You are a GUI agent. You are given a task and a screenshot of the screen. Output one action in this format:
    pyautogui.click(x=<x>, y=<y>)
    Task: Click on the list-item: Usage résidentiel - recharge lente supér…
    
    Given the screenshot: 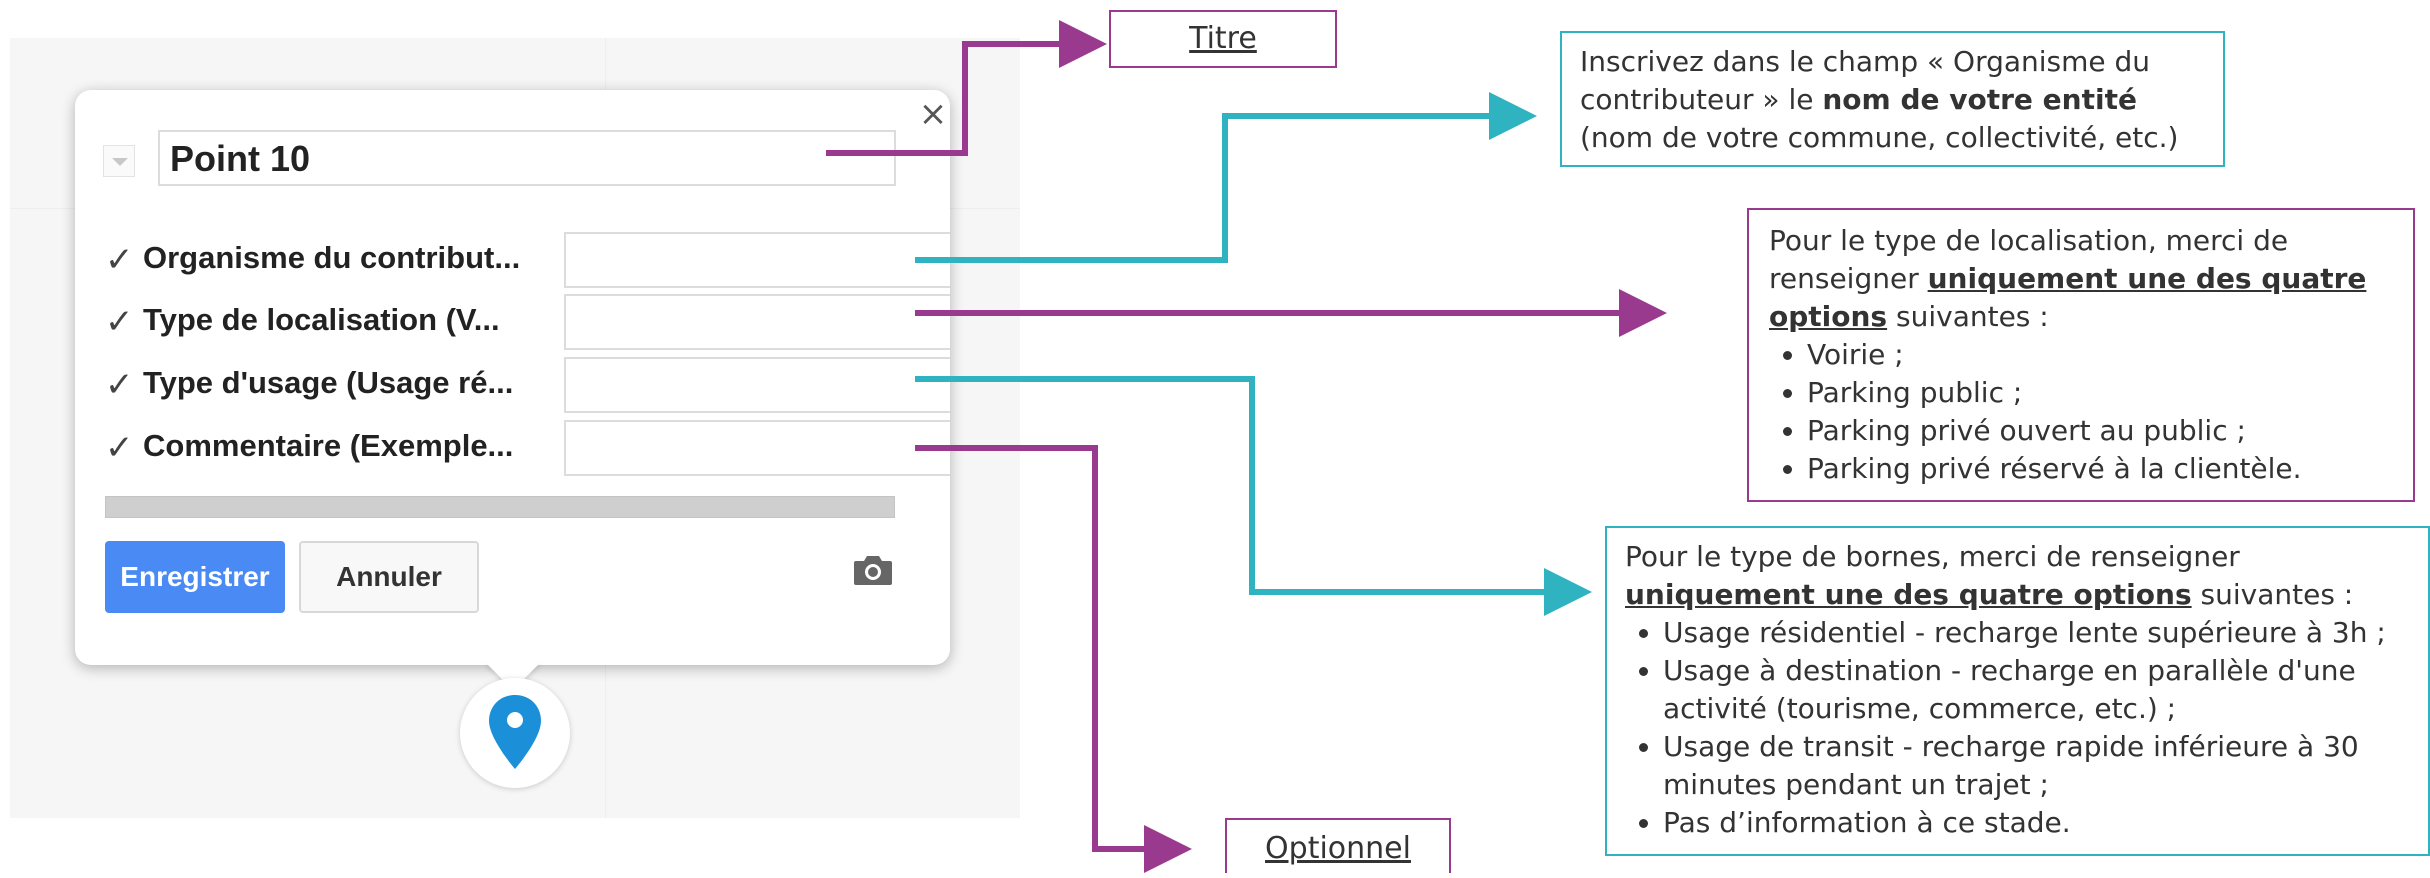 What is the action you would take?
    pyautogui.click(x=2036, y=633)
    